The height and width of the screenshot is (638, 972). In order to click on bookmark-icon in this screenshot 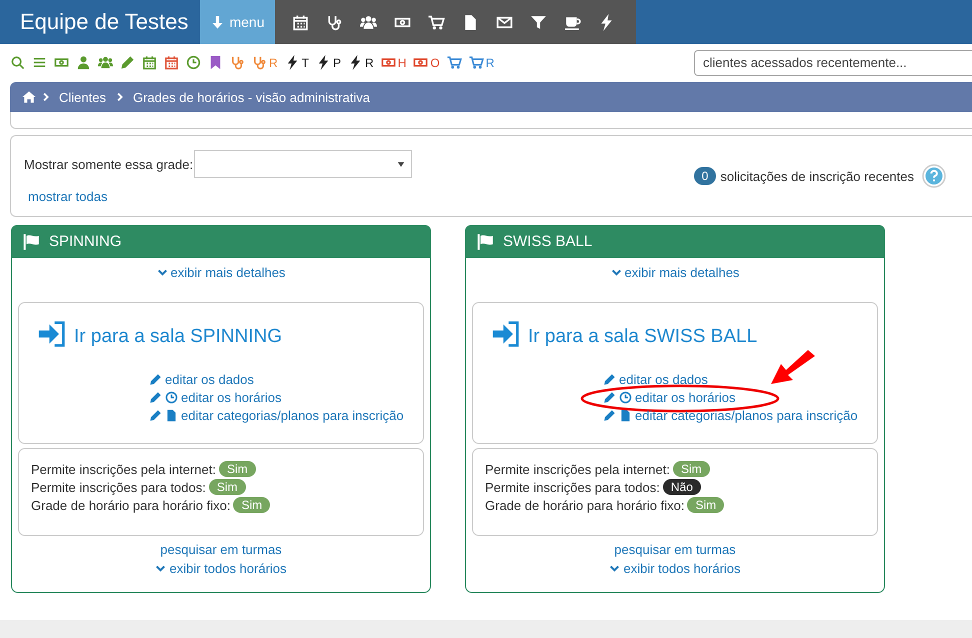, I will do `click(215, 62)`.